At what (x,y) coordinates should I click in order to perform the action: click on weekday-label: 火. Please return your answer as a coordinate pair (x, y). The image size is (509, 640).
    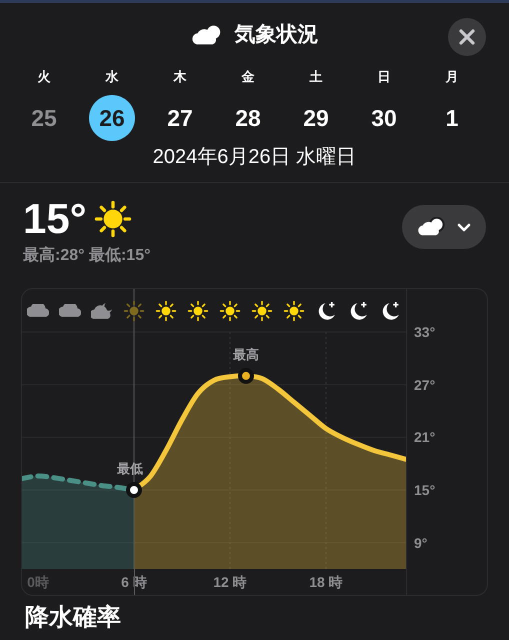
    Looking at the image, I should click on (44, 77).